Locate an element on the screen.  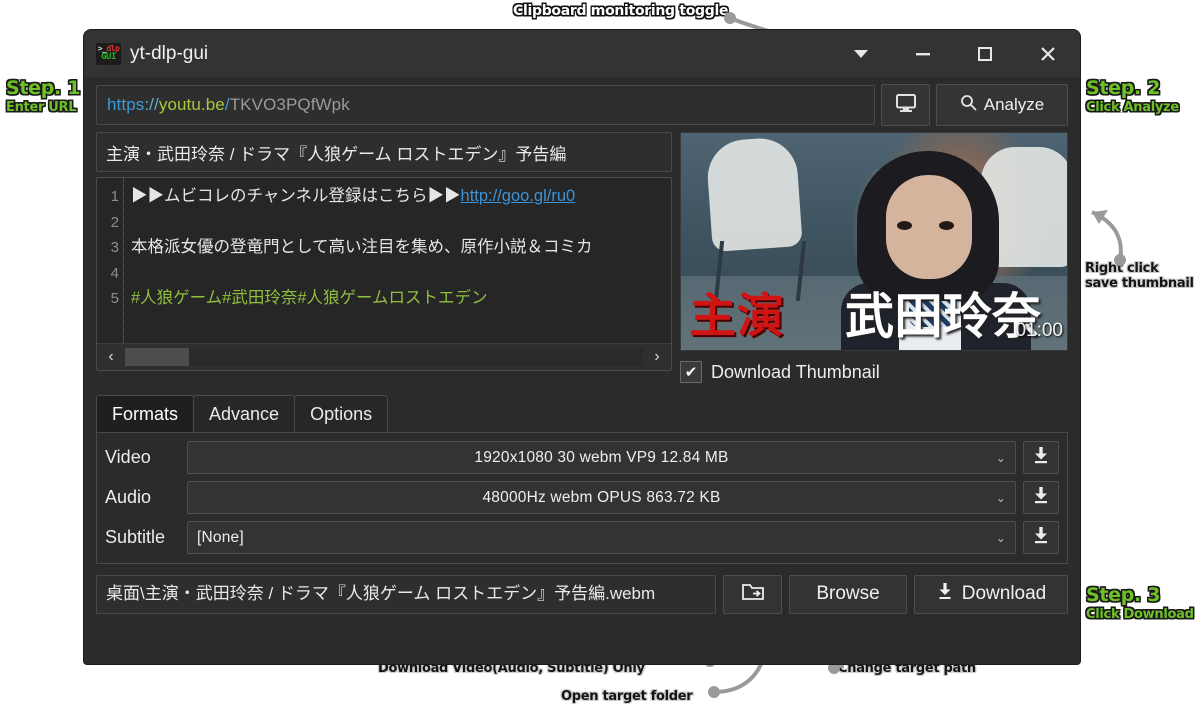
line-number: 2 is located at coordinates (114, 222).